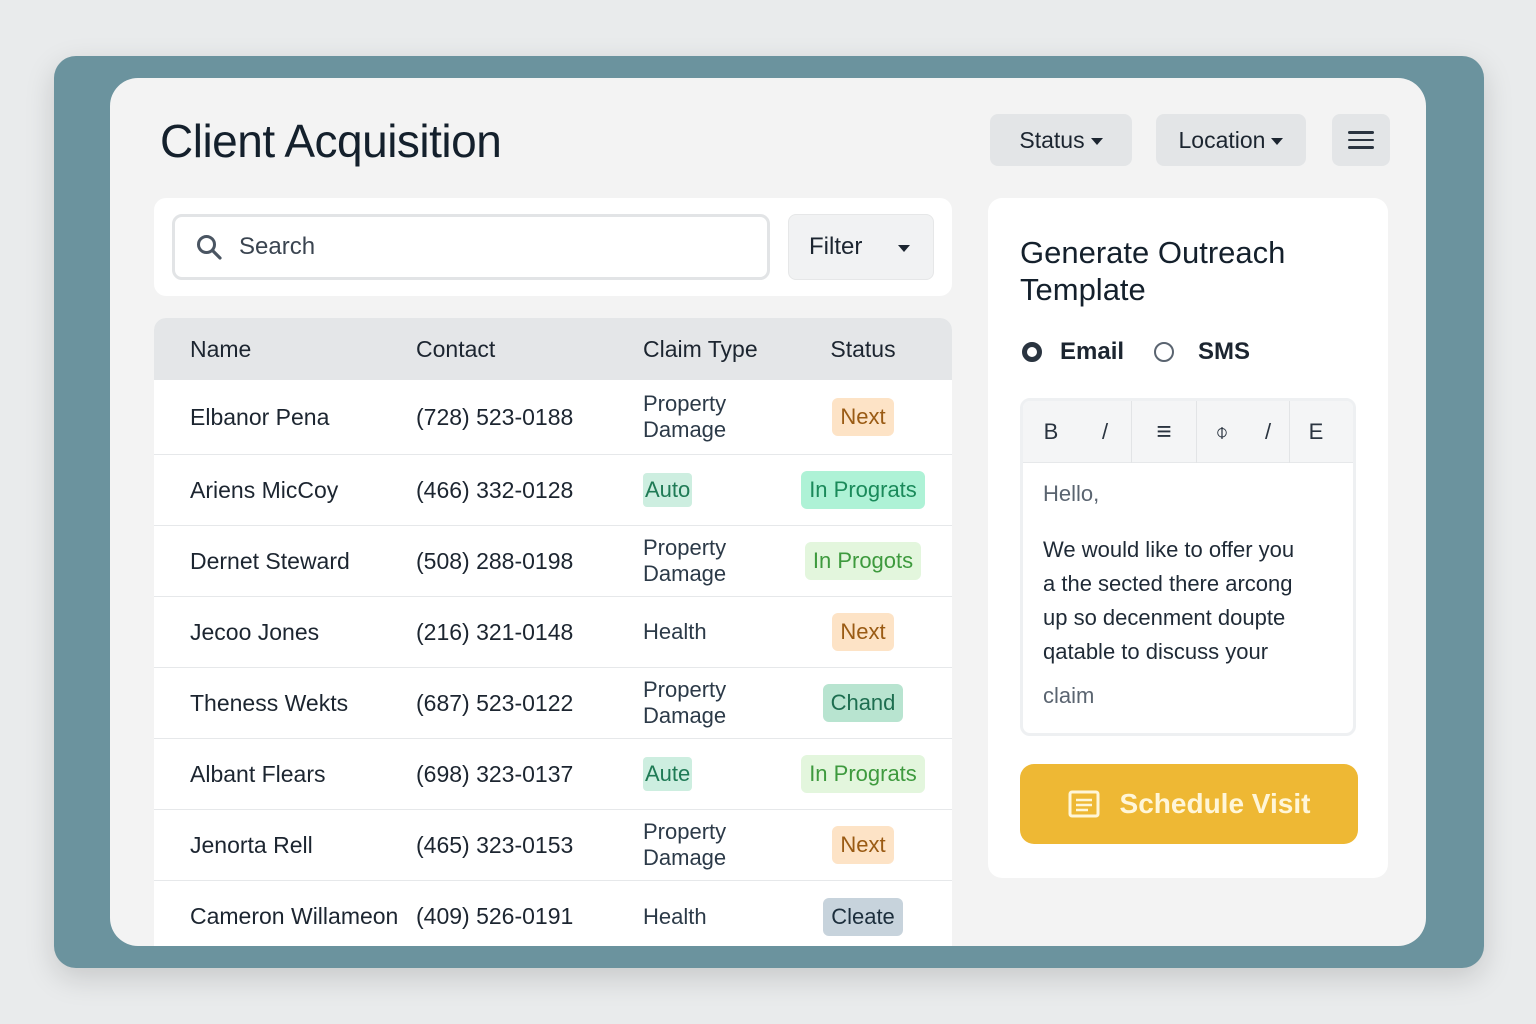 The image size is (1536, 1024). I want to click on sms-radio, so click(1164, 352).